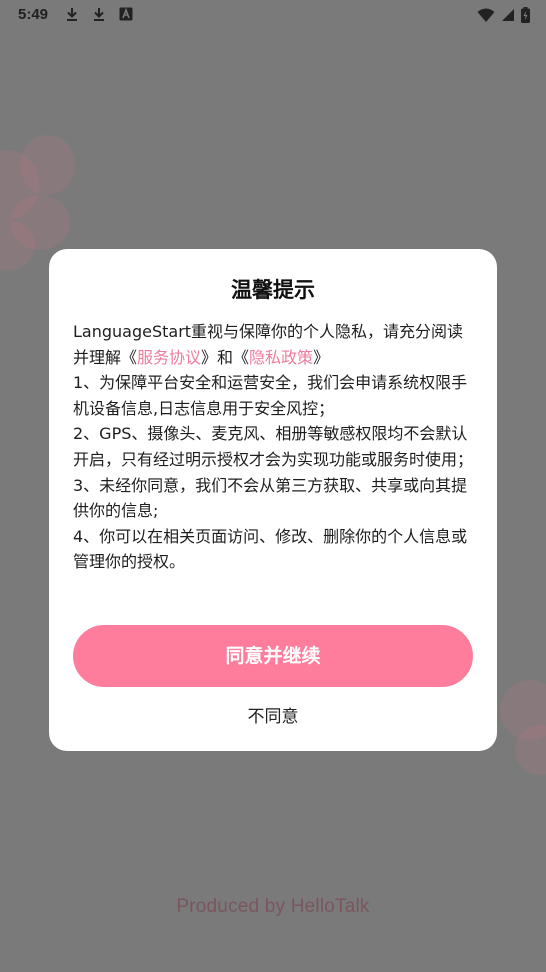 The height and width of the screenshot is (972, 546). I want to click on intro-text-middle: 》和《, so click(225, 357).